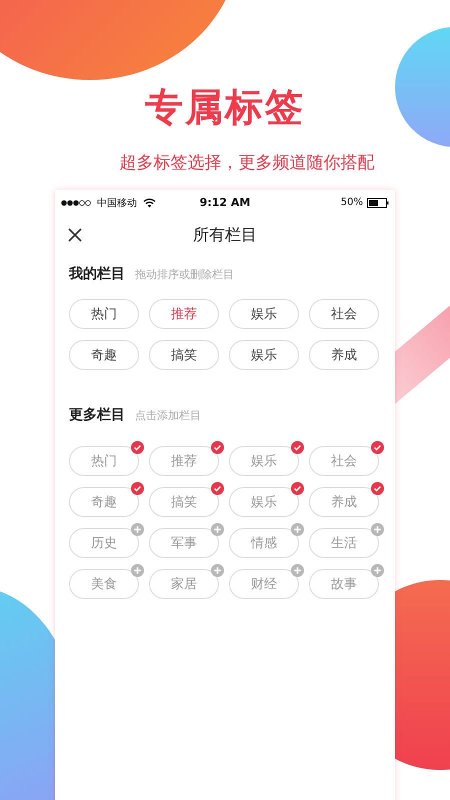 The height and width of the screenshot is (800, 450). Describe the element at coordinates (225, 202) in the screenshot. I see `status-time: 9:12 AM` at that location.